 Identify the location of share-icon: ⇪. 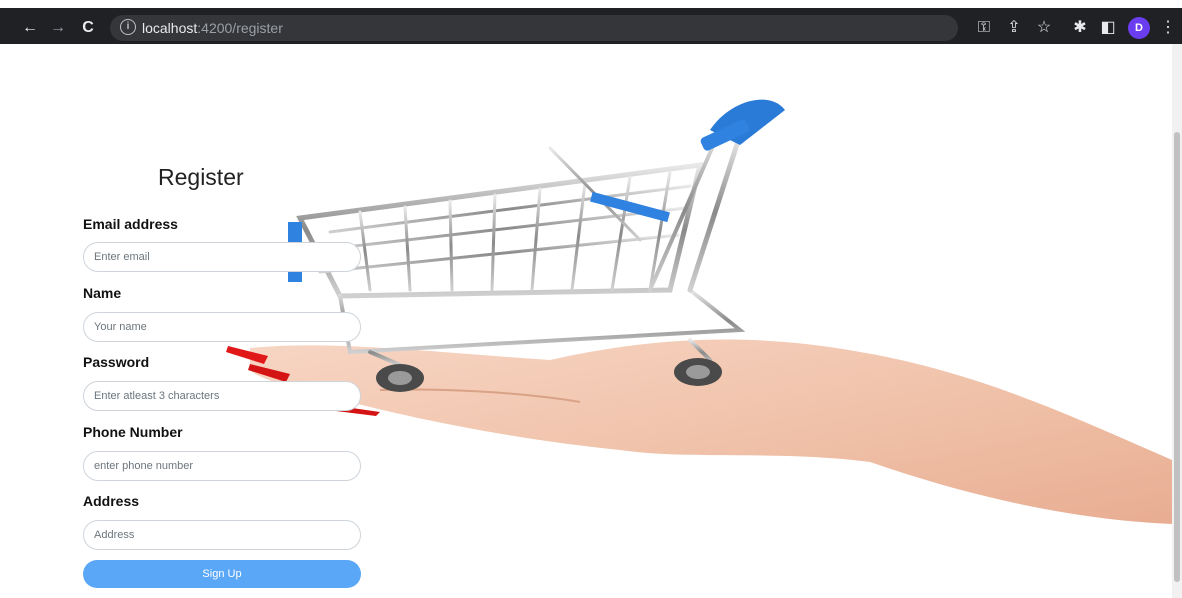
(1014, 28).